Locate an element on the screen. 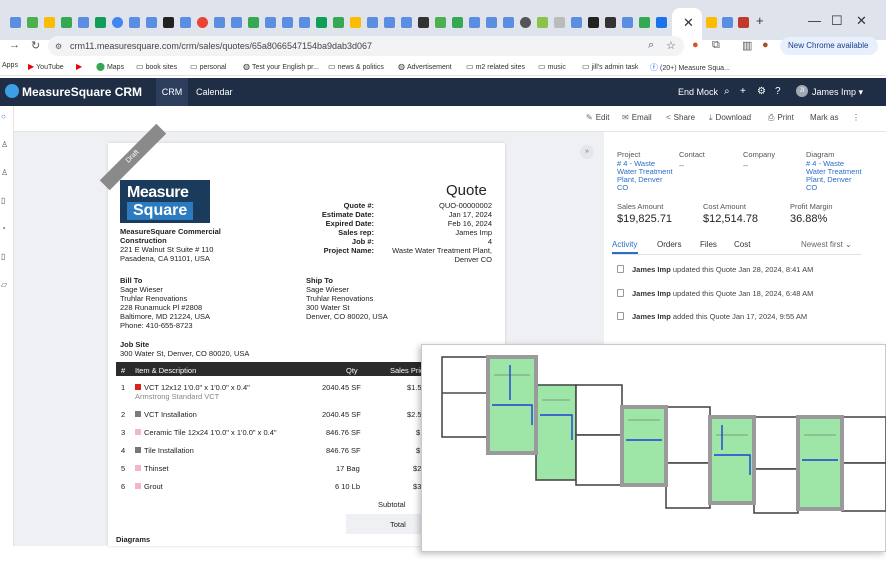 This screenshot has width=886, height=568. more-options-icon: ⋮ is located at coordinates (856, 117).